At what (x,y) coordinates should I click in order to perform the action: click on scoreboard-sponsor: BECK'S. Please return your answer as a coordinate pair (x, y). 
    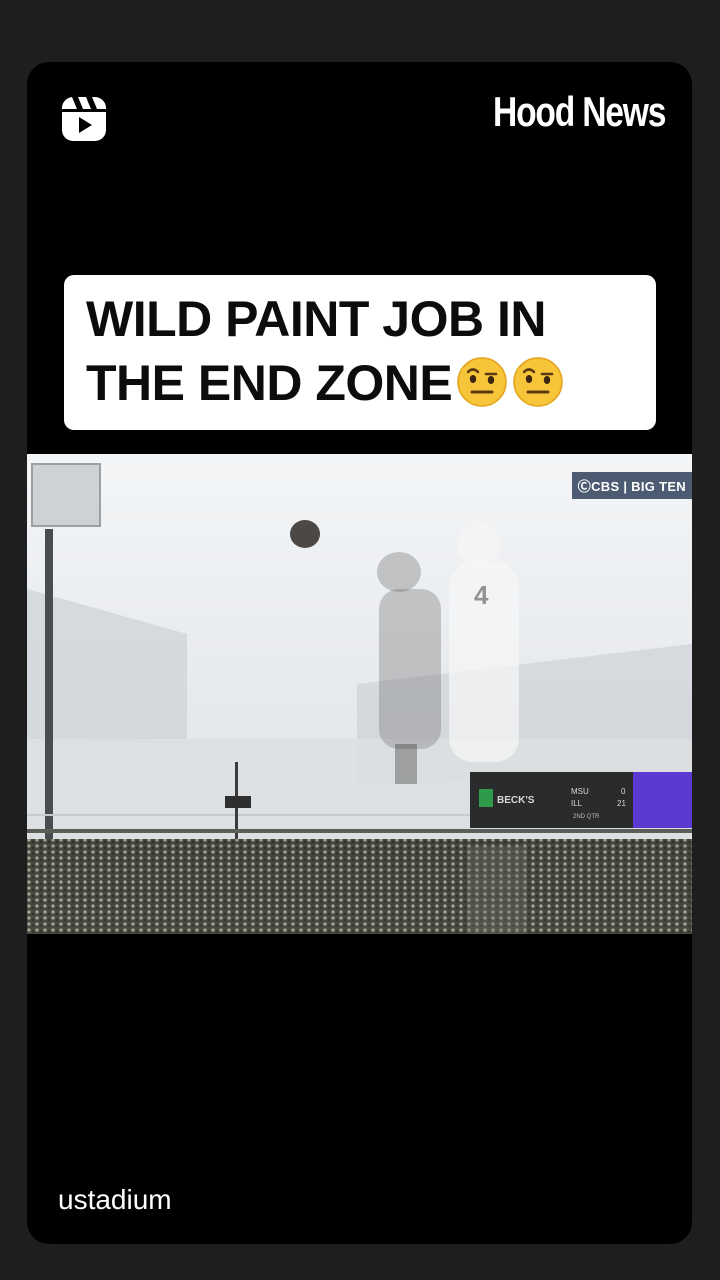
    Looking at the image, I should click on (516, 800).